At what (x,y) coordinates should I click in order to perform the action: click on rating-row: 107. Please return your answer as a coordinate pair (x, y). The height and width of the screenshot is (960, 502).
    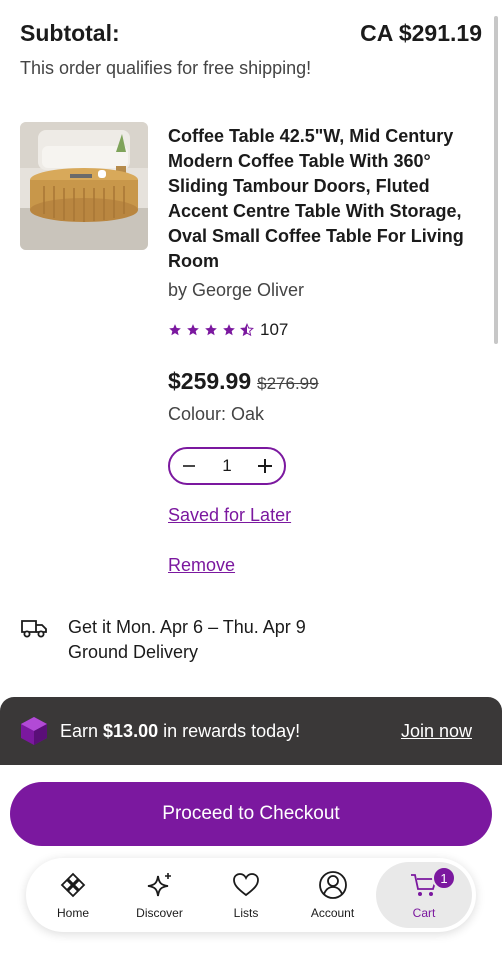
    Looking at the image, I should click on (228, 330).